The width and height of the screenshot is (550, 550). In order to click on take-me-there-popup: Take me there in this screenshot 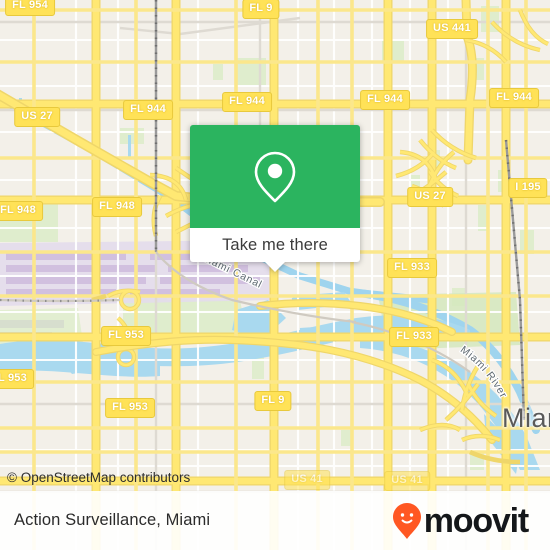, I will do `click(275, 198)`.